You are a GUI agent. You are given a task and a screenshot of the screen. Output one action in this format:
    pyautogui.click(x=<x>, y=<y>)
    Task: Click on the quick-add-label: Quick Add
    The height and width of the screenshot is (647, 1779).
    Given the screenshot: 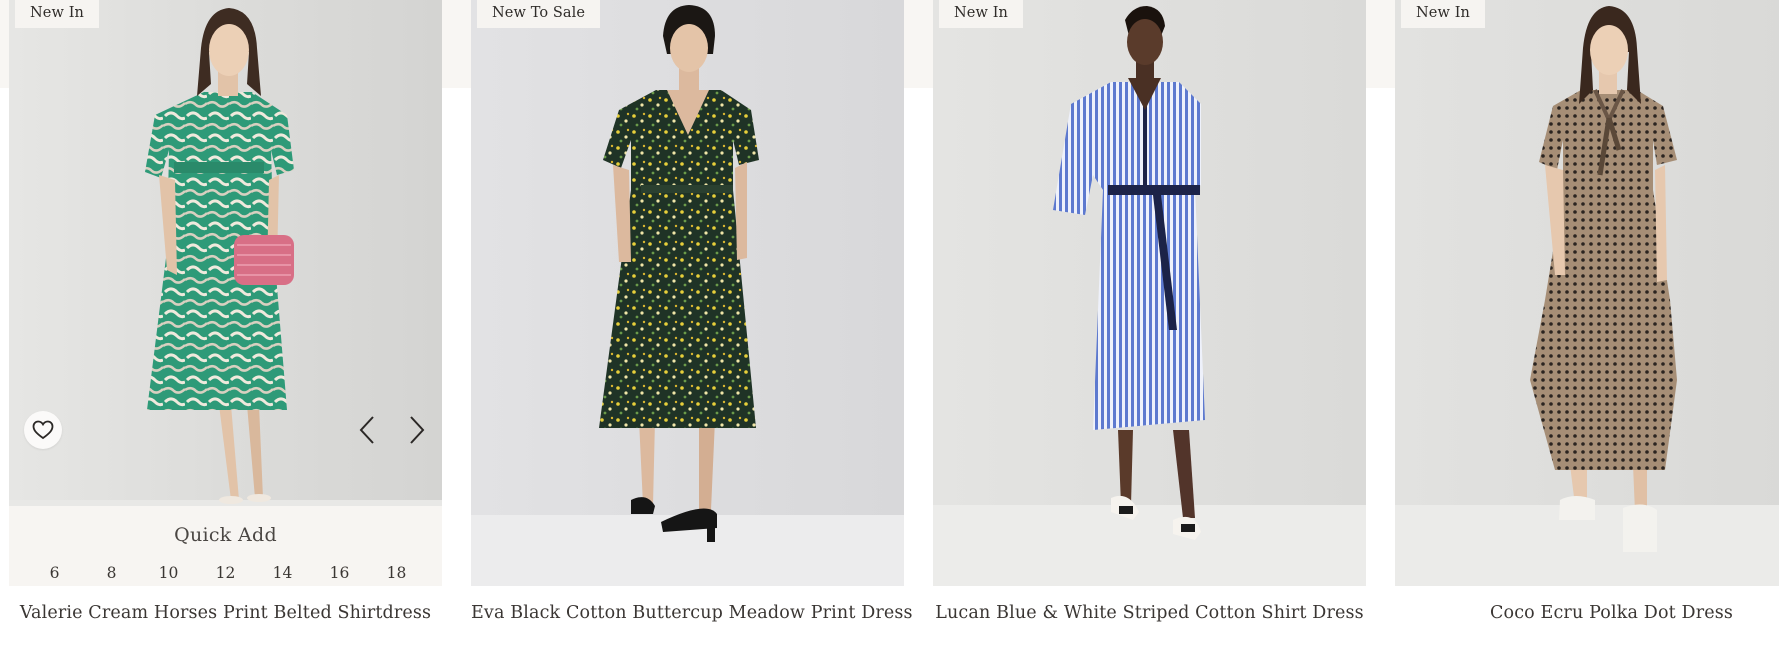 What is the action you would take?
    pyautogui.click(x=225, y=535)
    